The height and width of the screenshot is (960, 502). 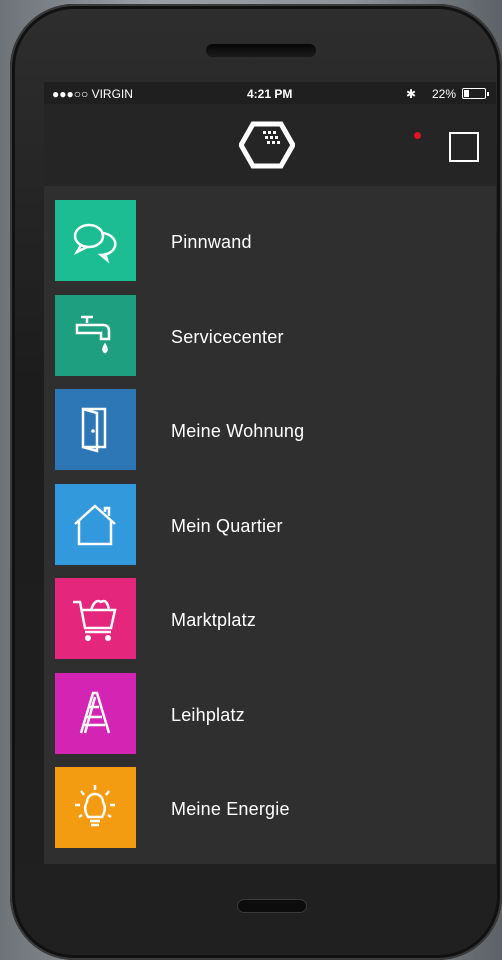 What do you see at coordinates (444, 94) in the screenshot?
I see `battery-percent: 22%` at bounding box center [444, 94].